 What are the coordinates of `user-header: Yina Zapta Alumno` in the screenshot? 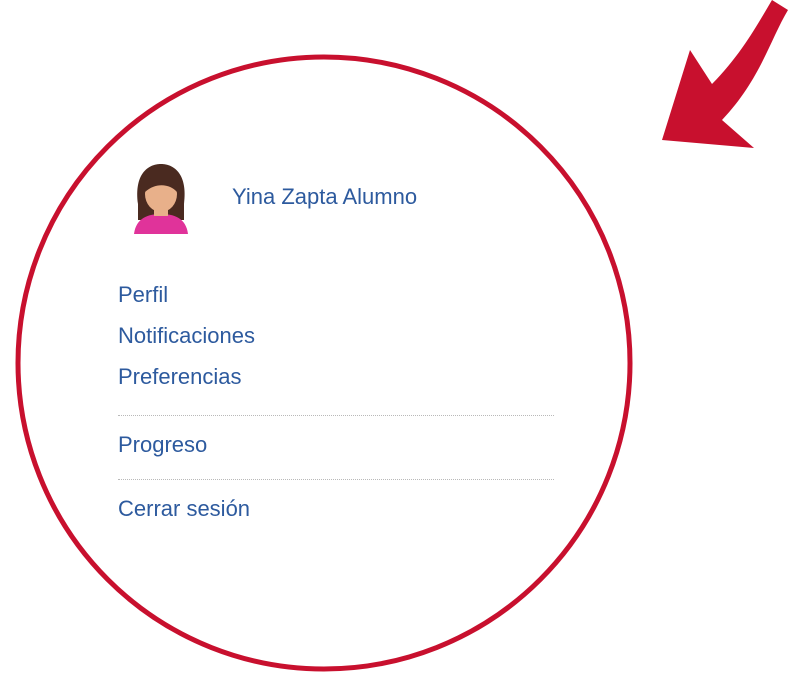 It's located at (338, 198).